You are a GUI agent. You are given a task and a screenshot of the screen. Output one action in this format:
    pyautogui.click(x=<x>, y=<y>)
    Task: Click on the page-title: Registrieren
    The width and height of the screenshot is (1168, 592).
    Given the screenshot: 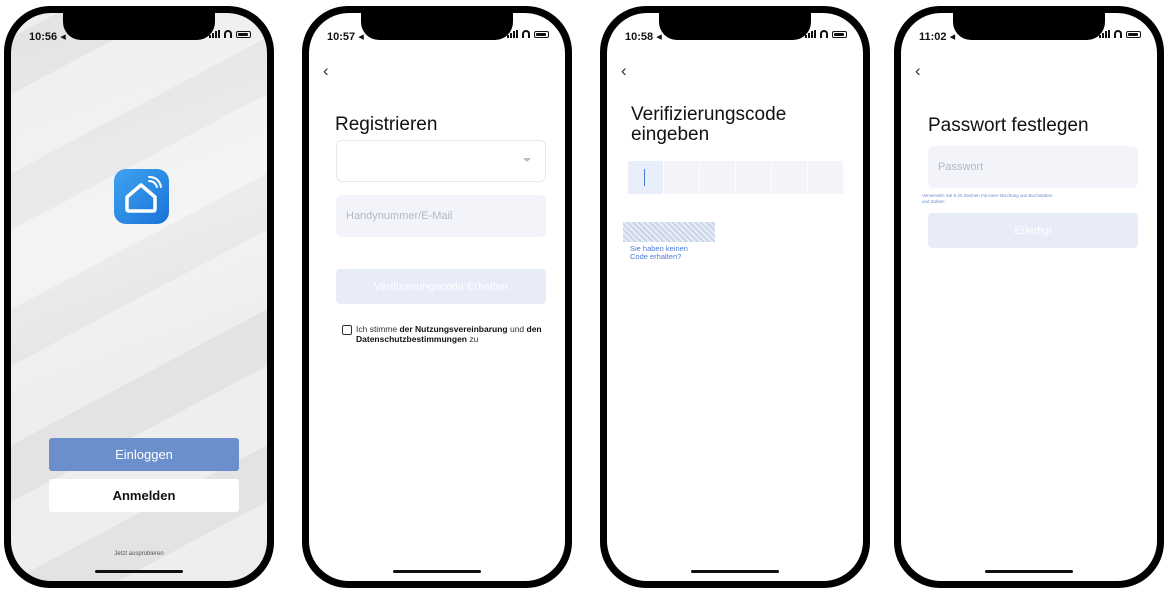 What is the action you would take?
    pyautogui.click(x=386, y=124)
    